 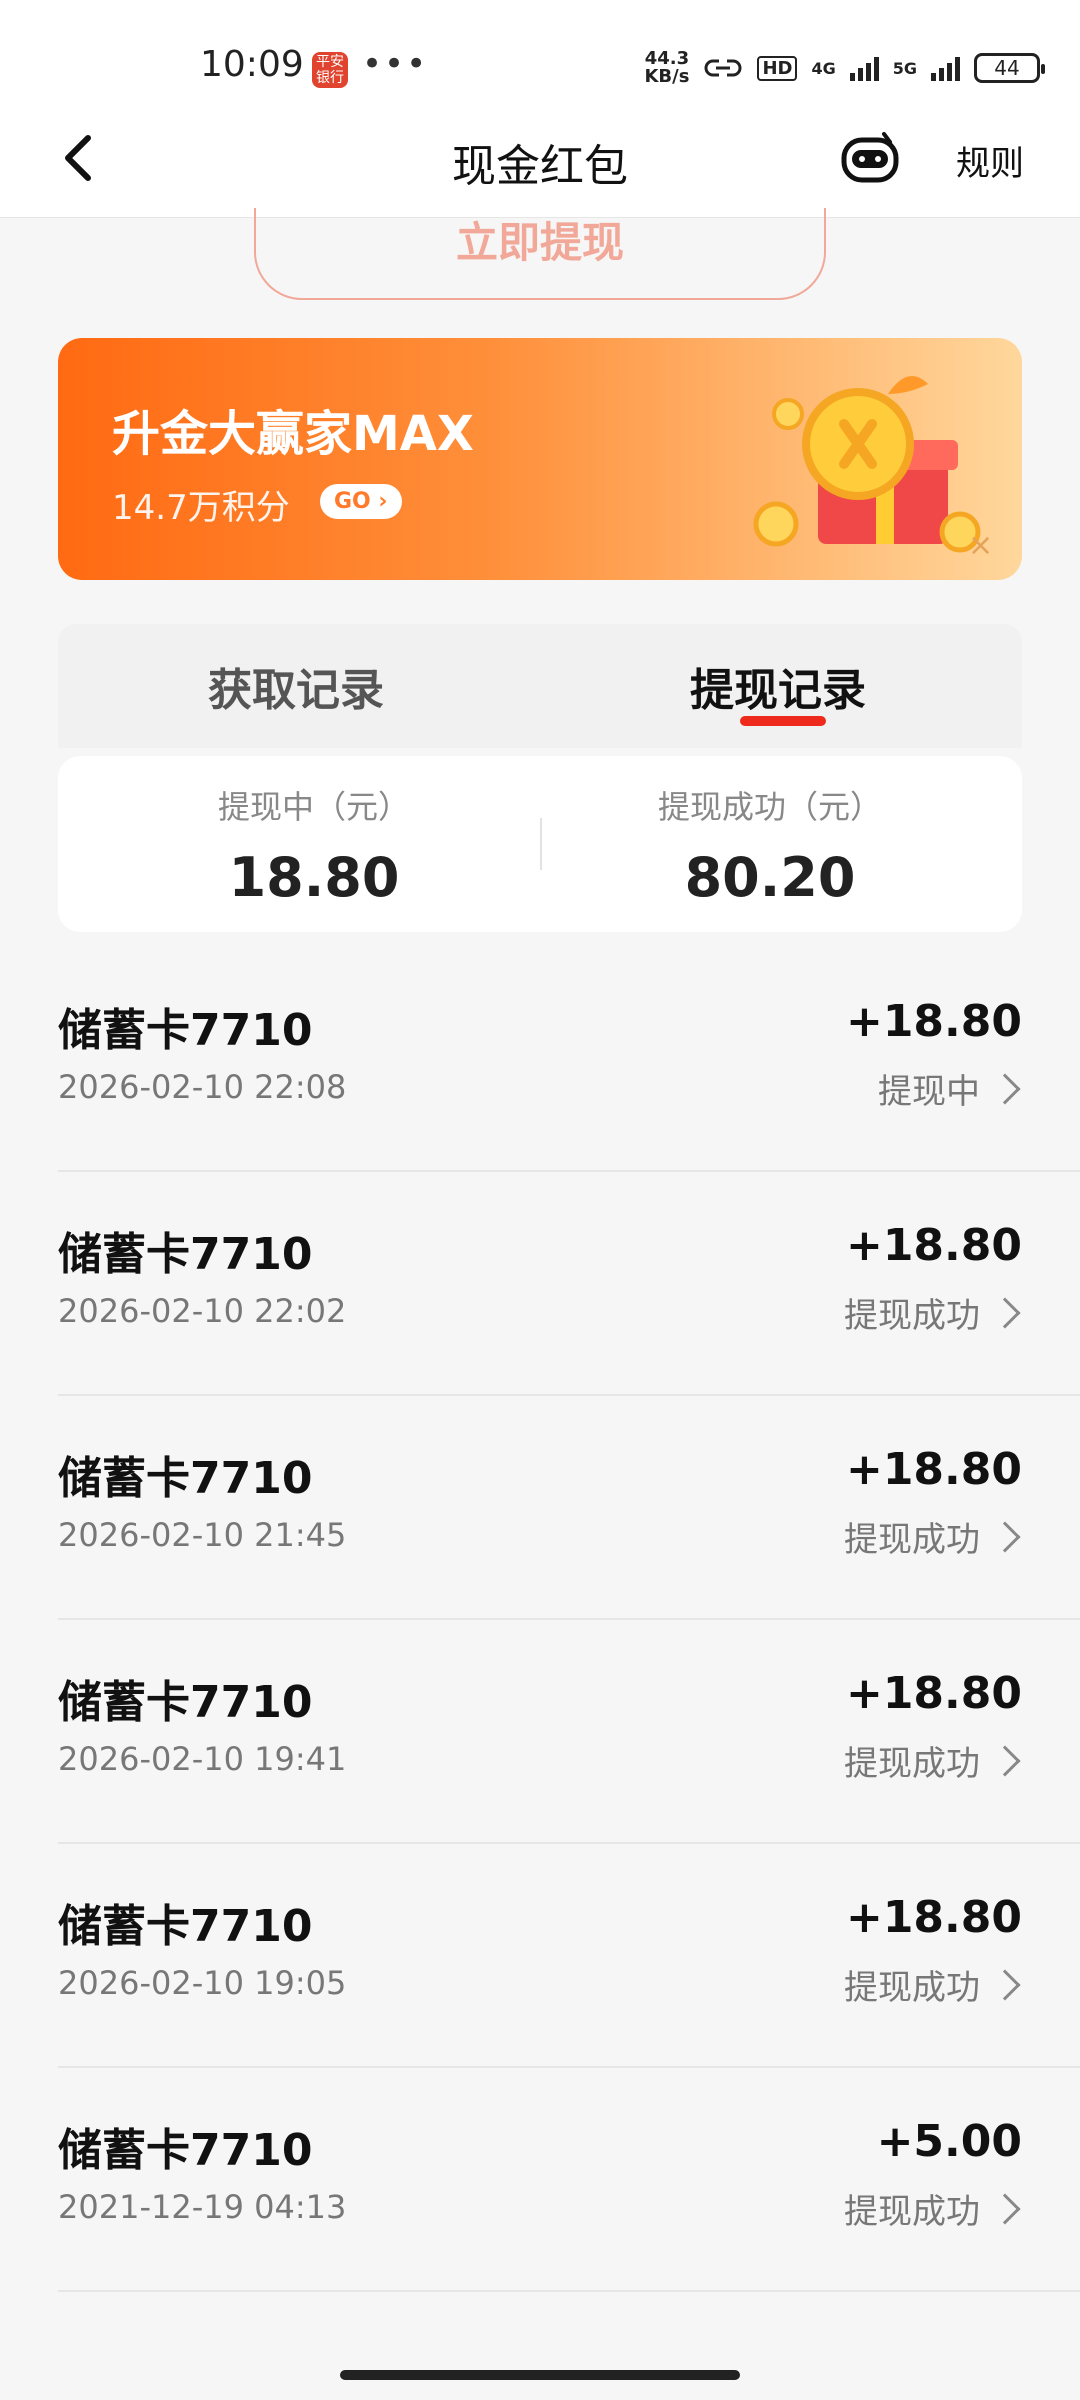 I want to click on withdraw-record-row: 储蓄卡7710 2026-02-10 22:02 +18.80 提现成功, so click(x=569, y=1284).